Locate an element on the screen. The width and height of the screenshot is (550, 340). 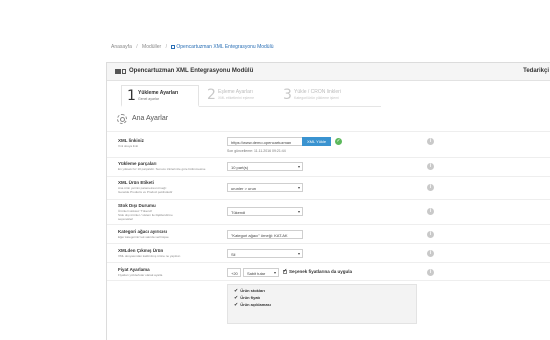
step-number: 1 is located at coordinates (131, 96).